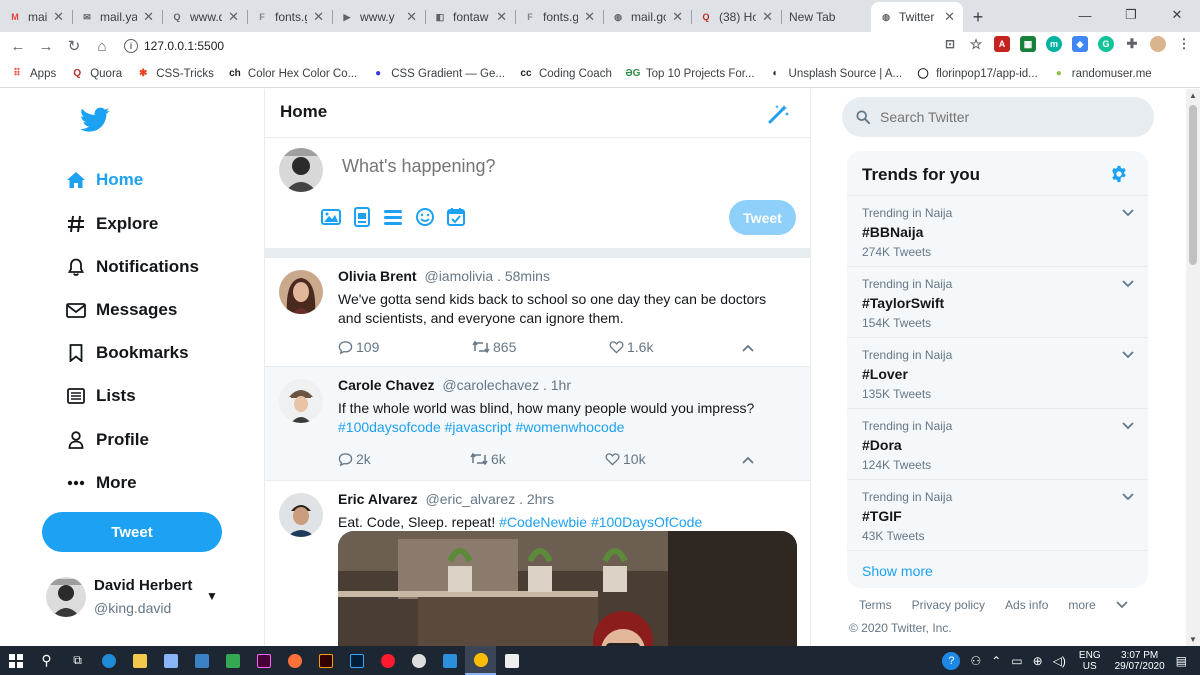  What do you see at coordinates (74, 46) in the screenshot?
I see `reload-button: ↻` at bounding box center [74, 46].